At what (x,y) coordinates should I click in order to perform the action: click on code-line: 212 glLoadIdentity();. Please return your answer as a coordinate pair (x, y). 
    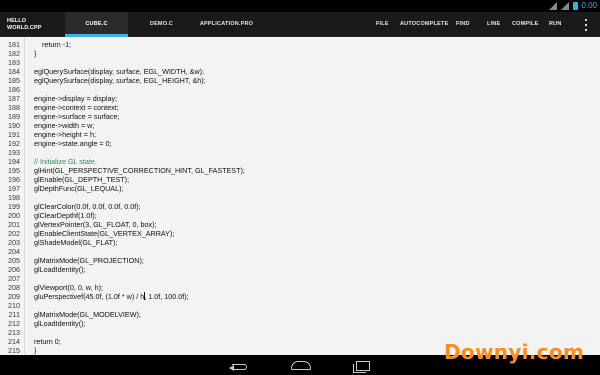
    Looking at the image, I should click on (300, 323).